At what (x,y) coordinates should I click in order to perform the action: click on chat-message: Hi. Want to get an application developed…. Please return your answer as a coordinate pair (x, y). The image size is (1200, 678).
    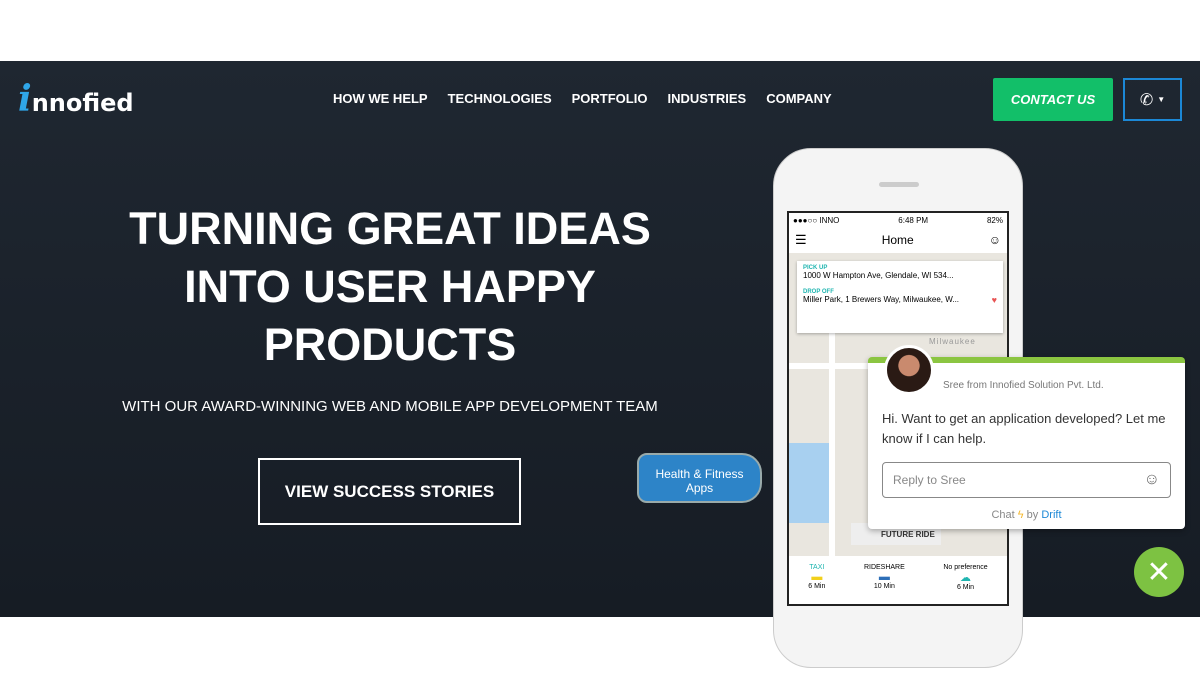
    Looking at the image, I should click on (1024, 428).